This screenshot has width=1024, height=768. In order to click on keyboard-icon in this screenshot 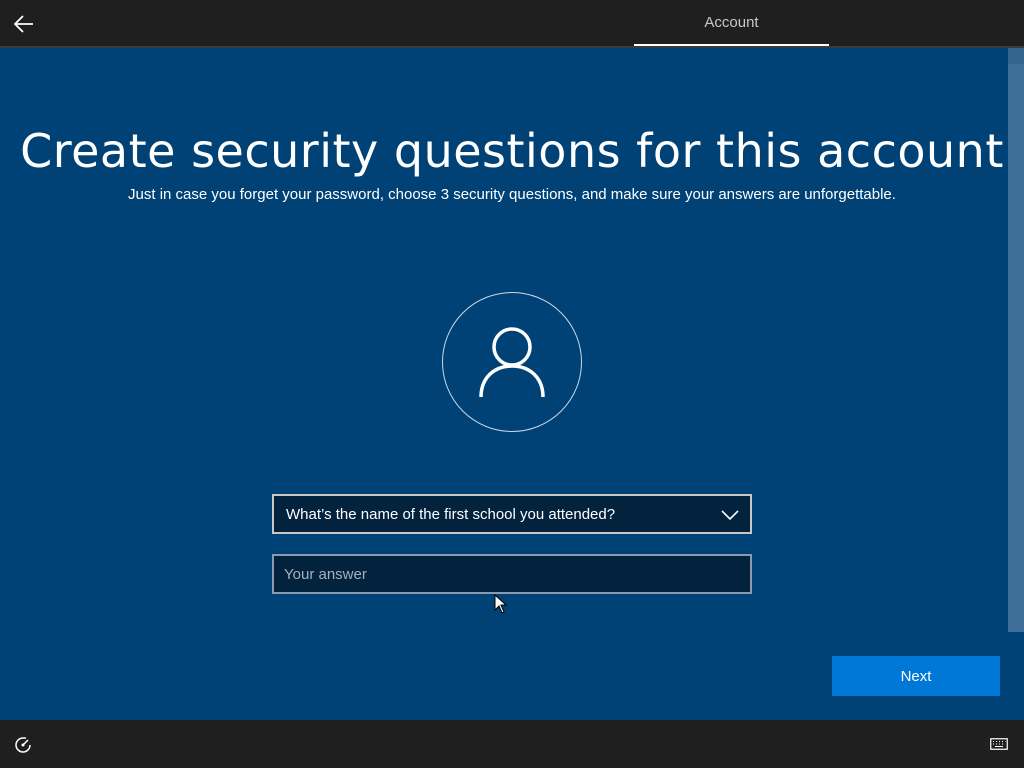, I will do `click(999, 744)`.